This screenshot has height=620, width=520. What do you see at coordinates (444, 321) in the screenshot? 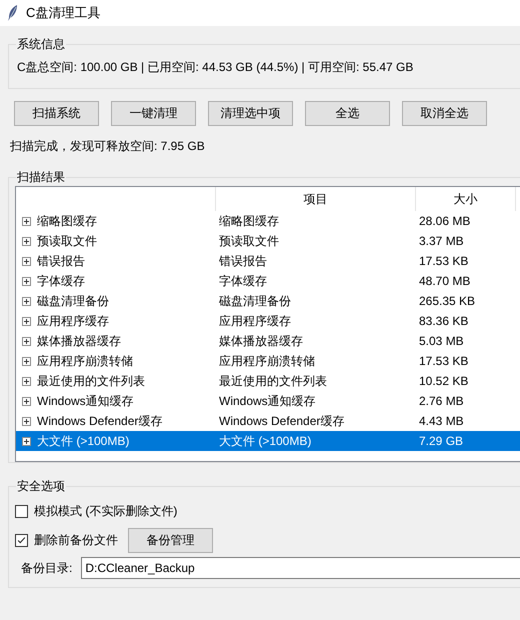
I see `table-cell-text: 83.36 KB` at bounding box center [444, 321].